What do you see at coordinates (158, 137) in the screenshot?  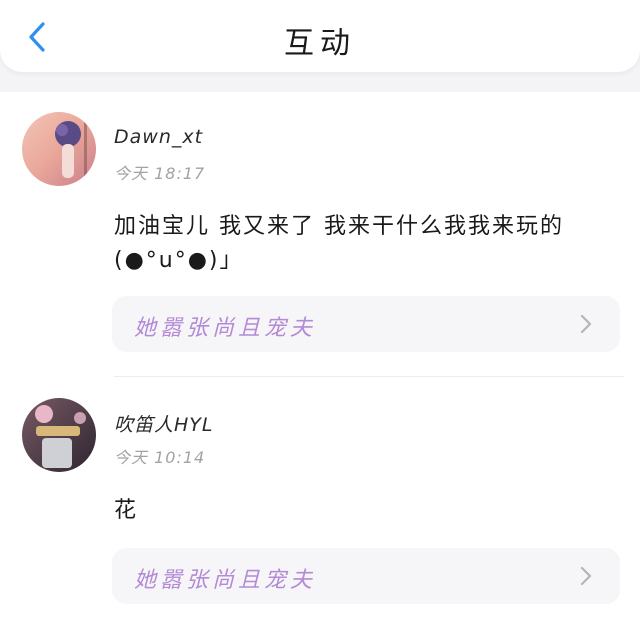 I see `username: Dawn_xt` at bounding box center [158, 137].